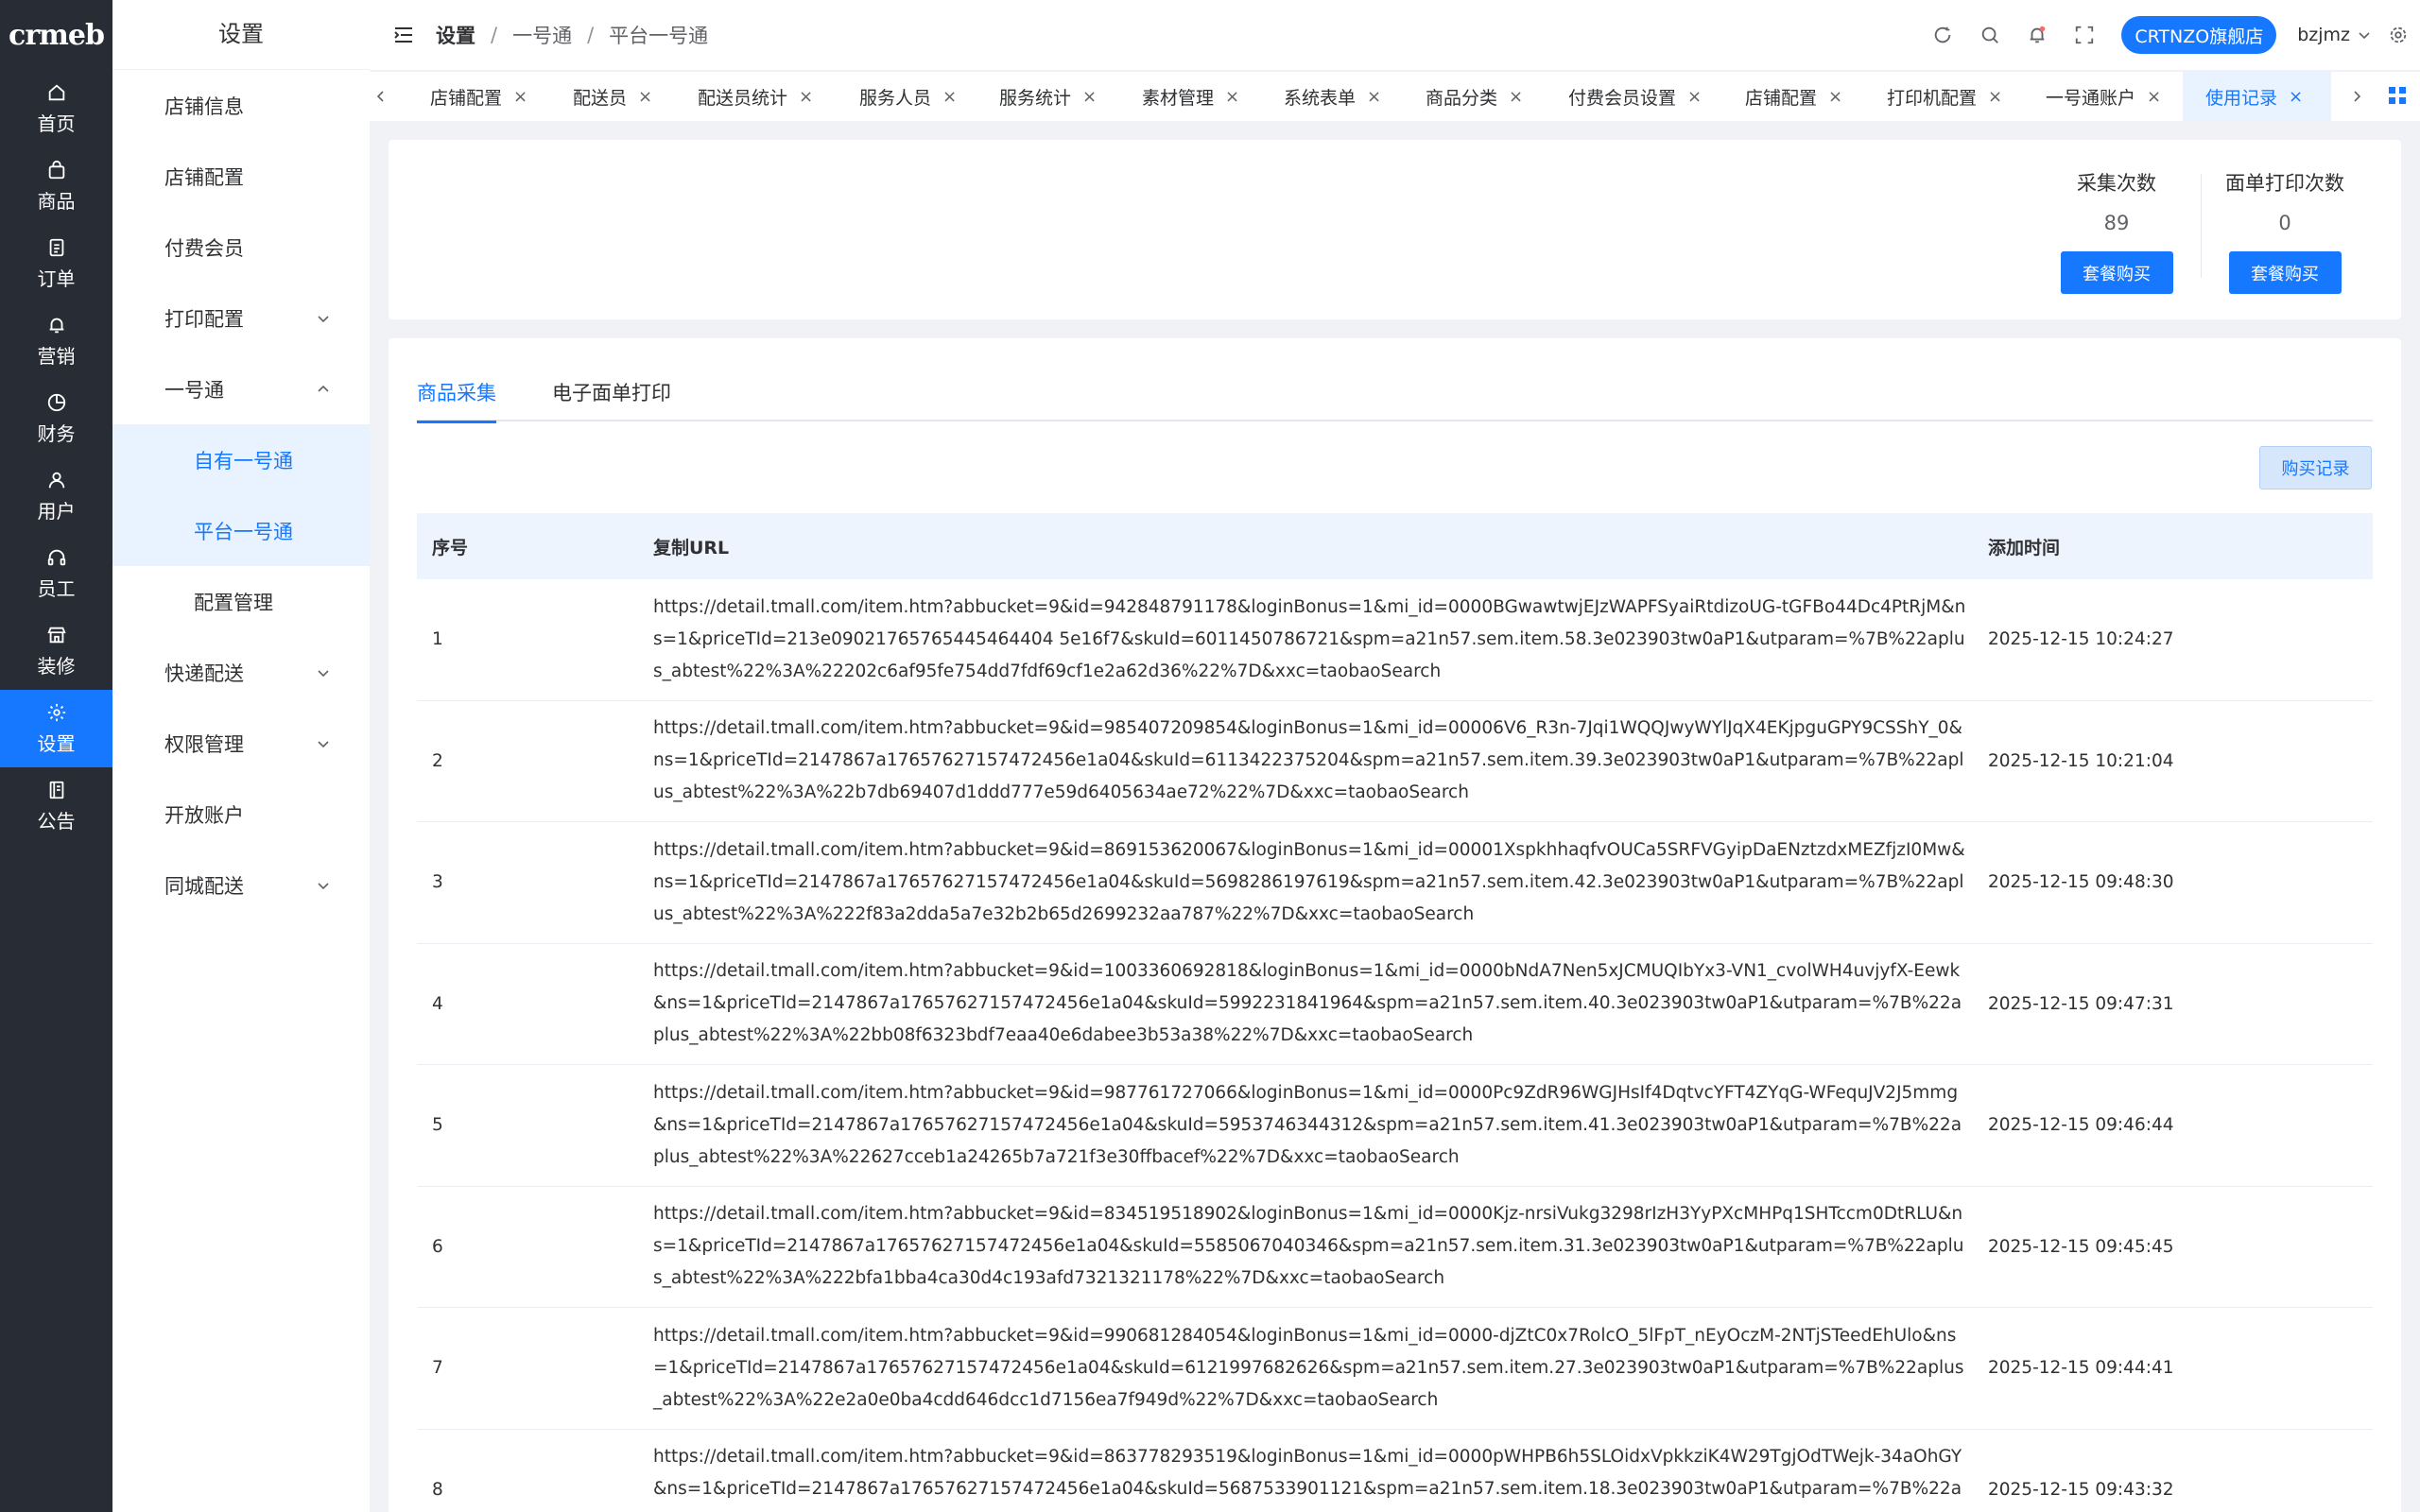 This screenshot has height=1512, width=2420. Describe the element at coordinates (1395, 546) in the screenshot. I see `table-header: 序号 复制URL 添加时间` at that location.